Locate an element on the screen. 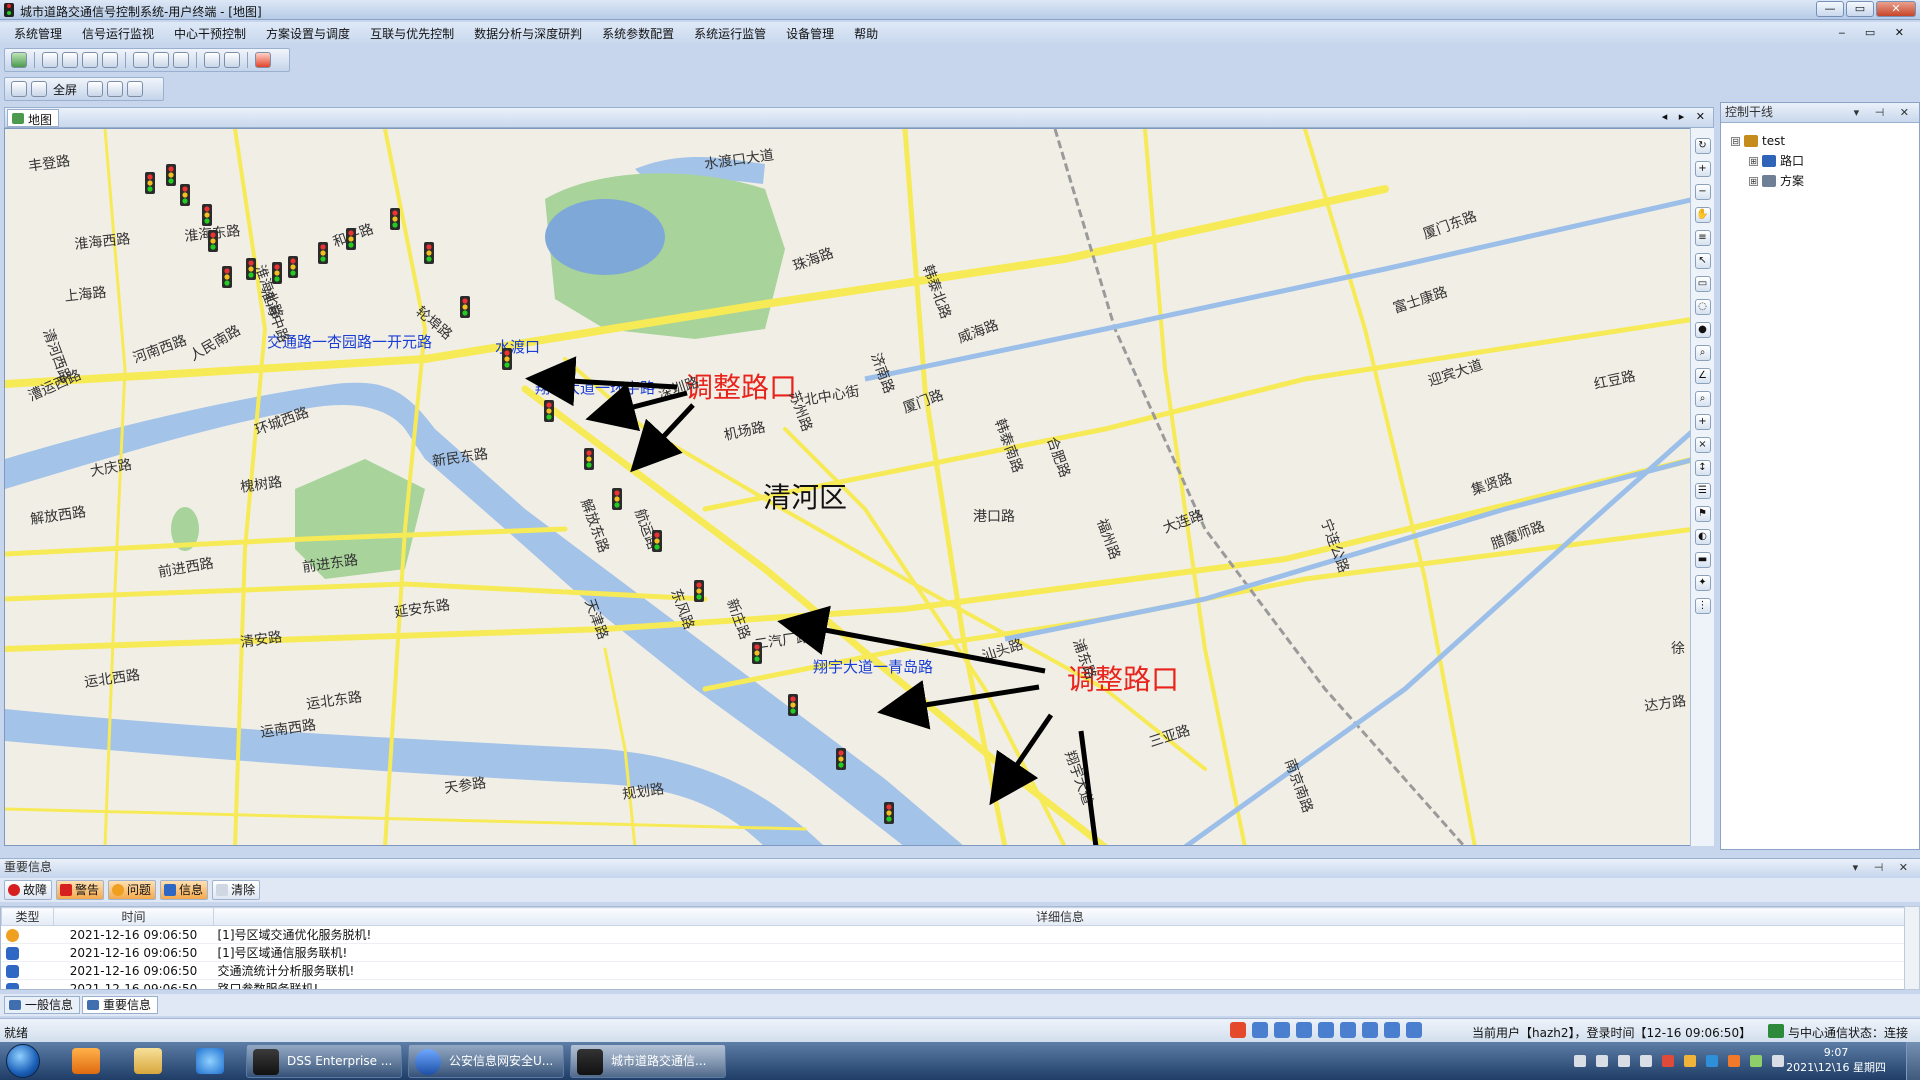  lock-icon is located at coordinates (19, 89).